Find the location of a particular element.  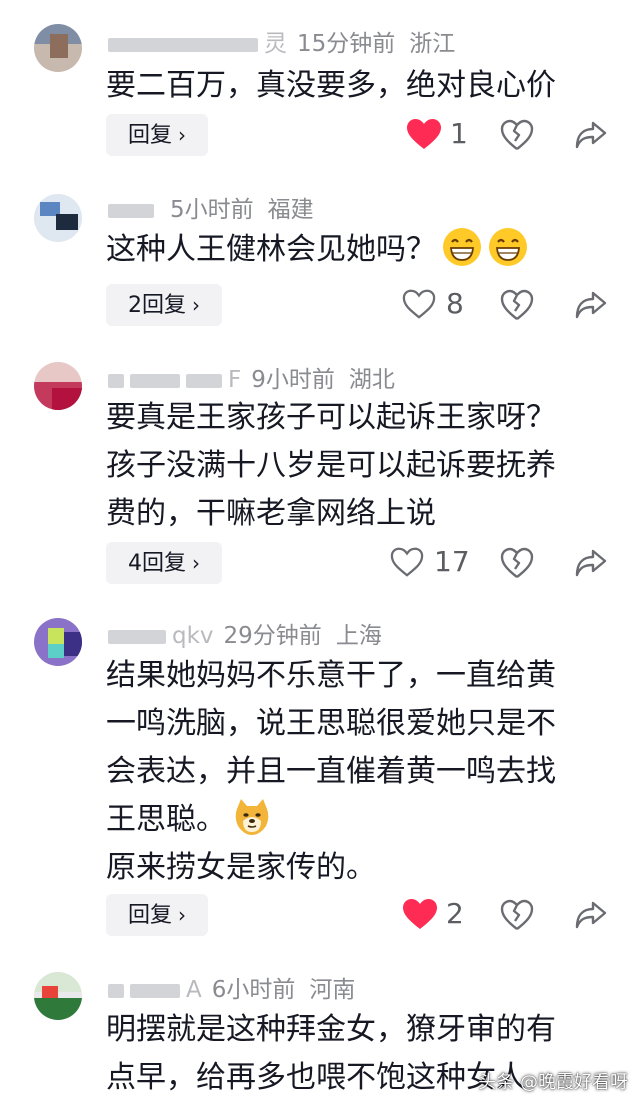

reply-button: 2回复 › is located at coordinates (164, 305).